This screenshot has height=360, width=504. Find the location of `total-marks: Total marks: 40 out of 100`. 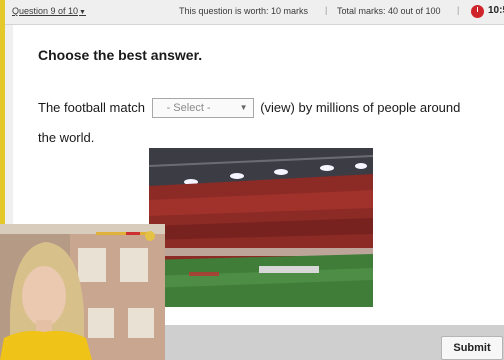

total-marks: Total marks: 40 out of 100 is located at coordinates (389, 11).